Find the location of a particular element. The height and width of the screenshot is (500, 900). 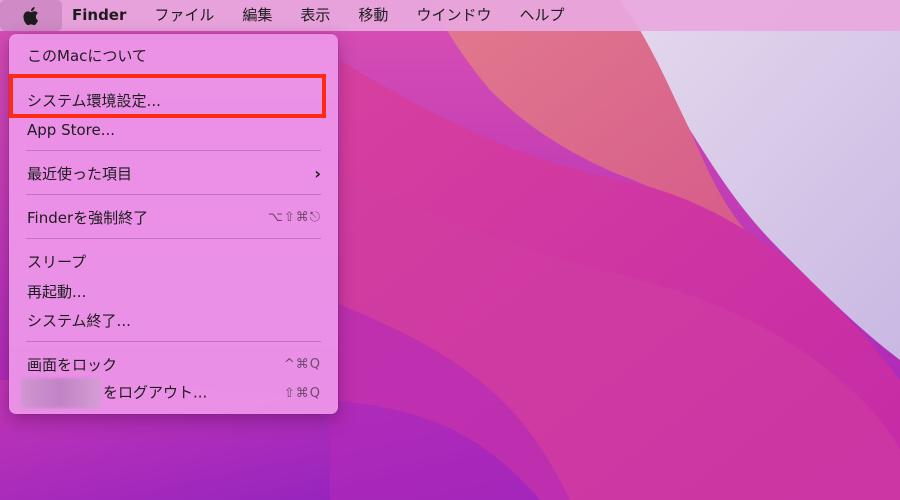

apple-menu-button is located at coordinates (31, 15).